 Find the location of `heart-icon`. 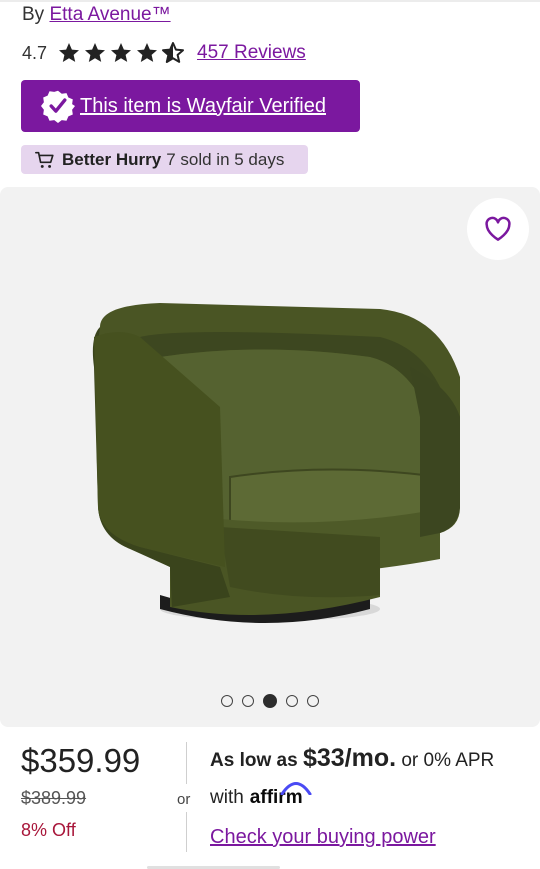

heart-icon is located at coordinates (498, 228).